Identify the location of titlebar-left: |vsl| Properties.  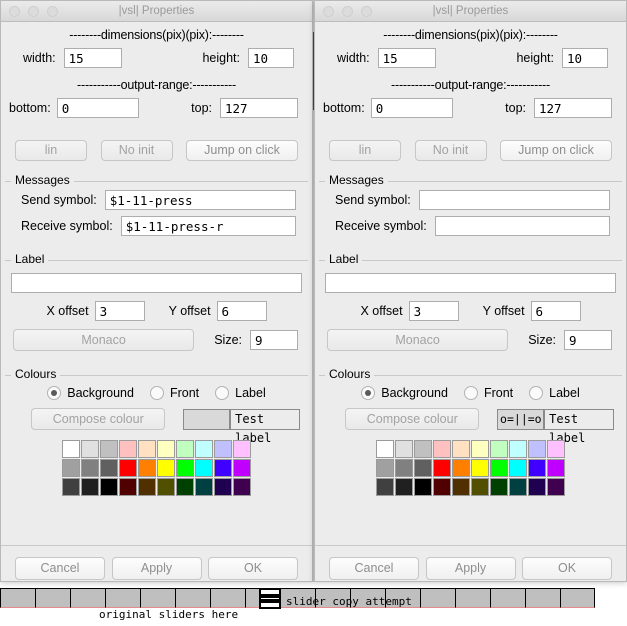
(156, 11).